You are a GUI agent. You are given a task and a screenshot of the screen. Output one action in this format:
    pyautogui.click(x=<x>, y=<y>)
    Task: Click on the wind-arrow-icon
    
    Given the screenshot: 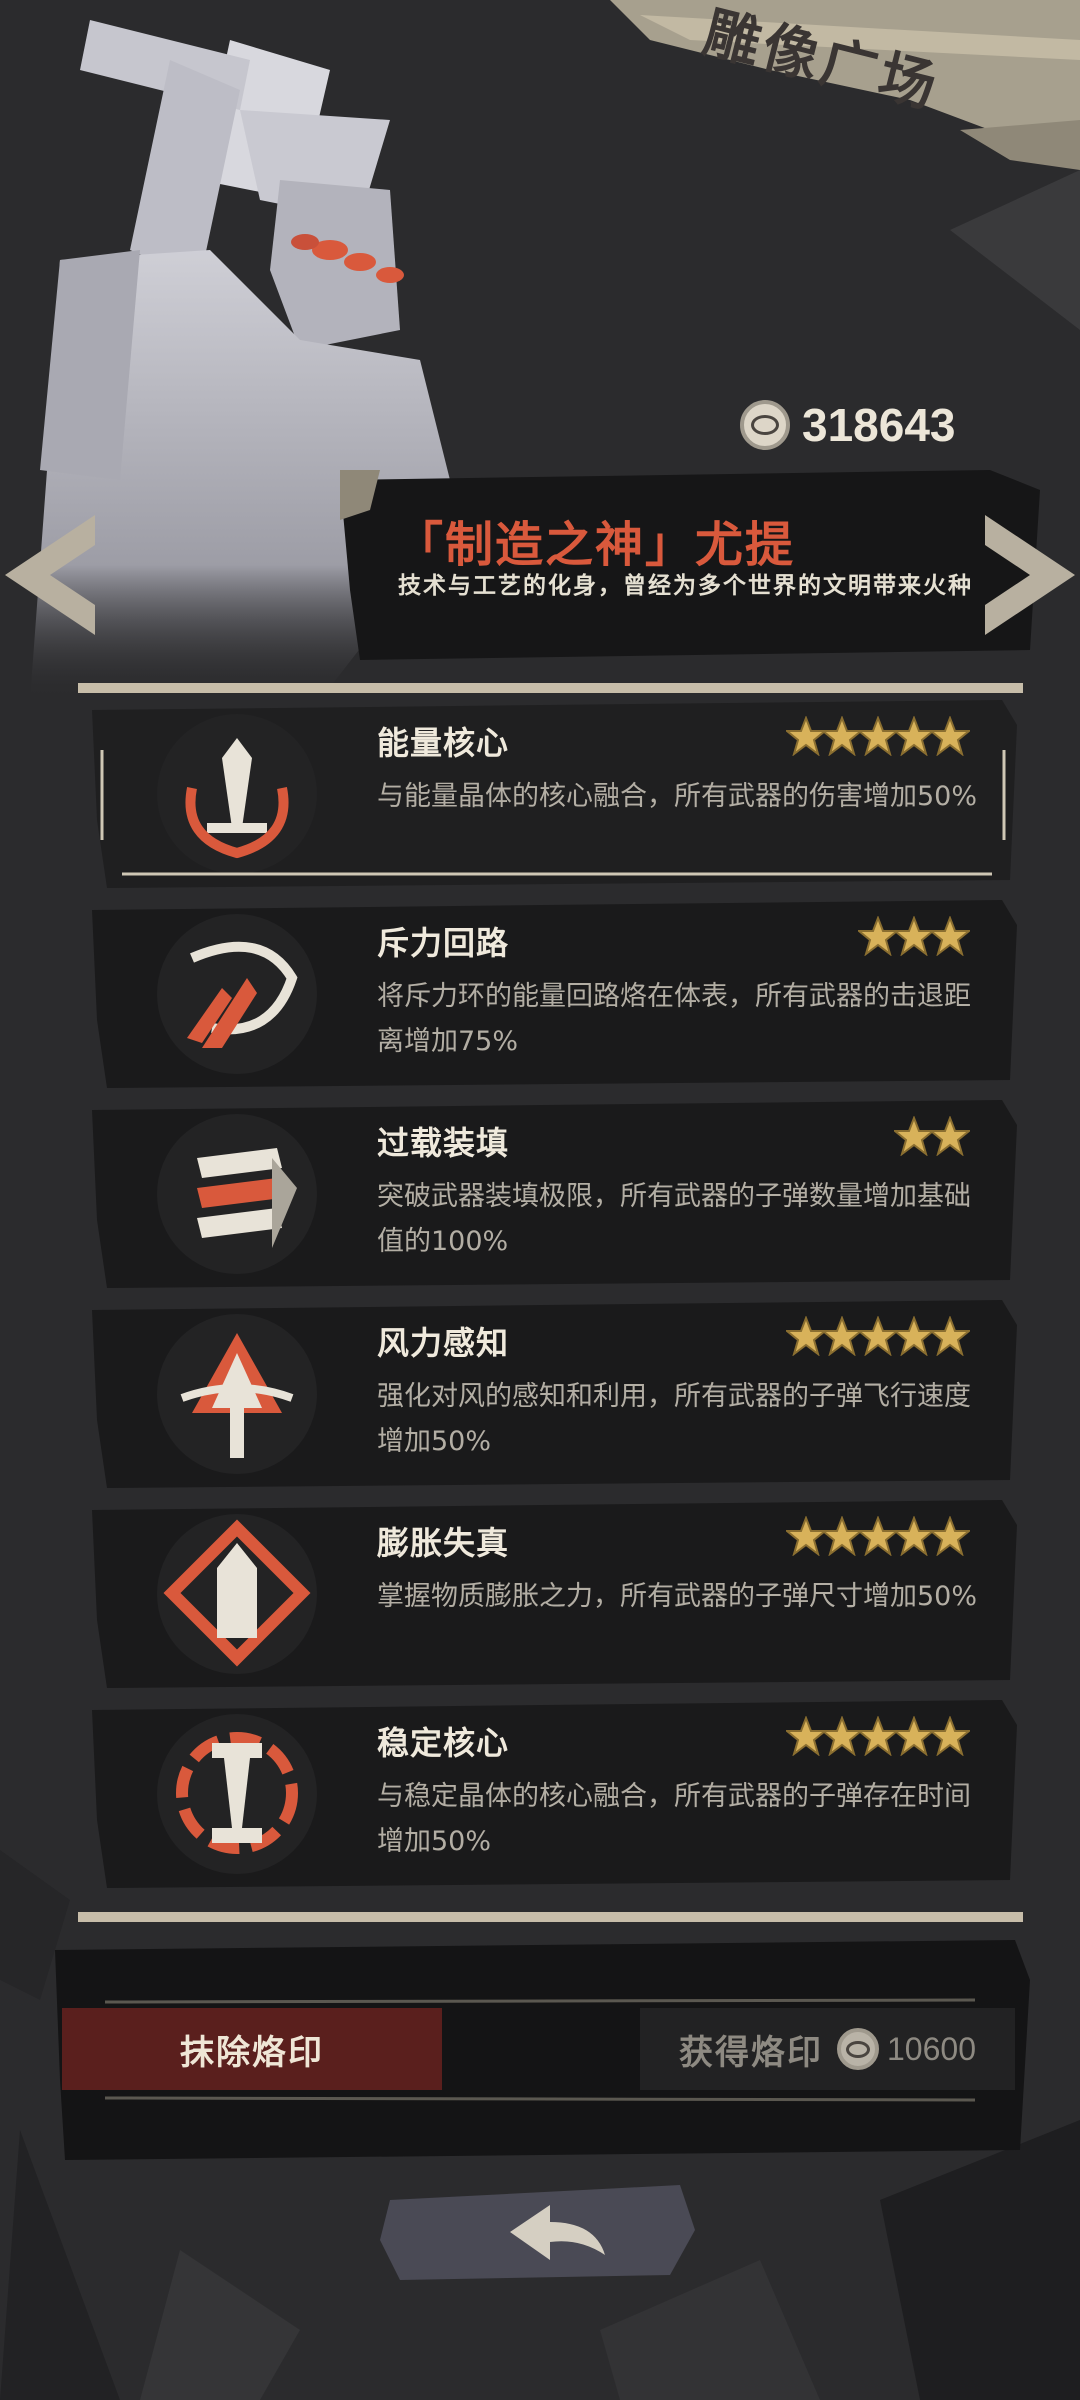 What is the action you would take?
    pyautogui.click(x=237, y=1395)
    